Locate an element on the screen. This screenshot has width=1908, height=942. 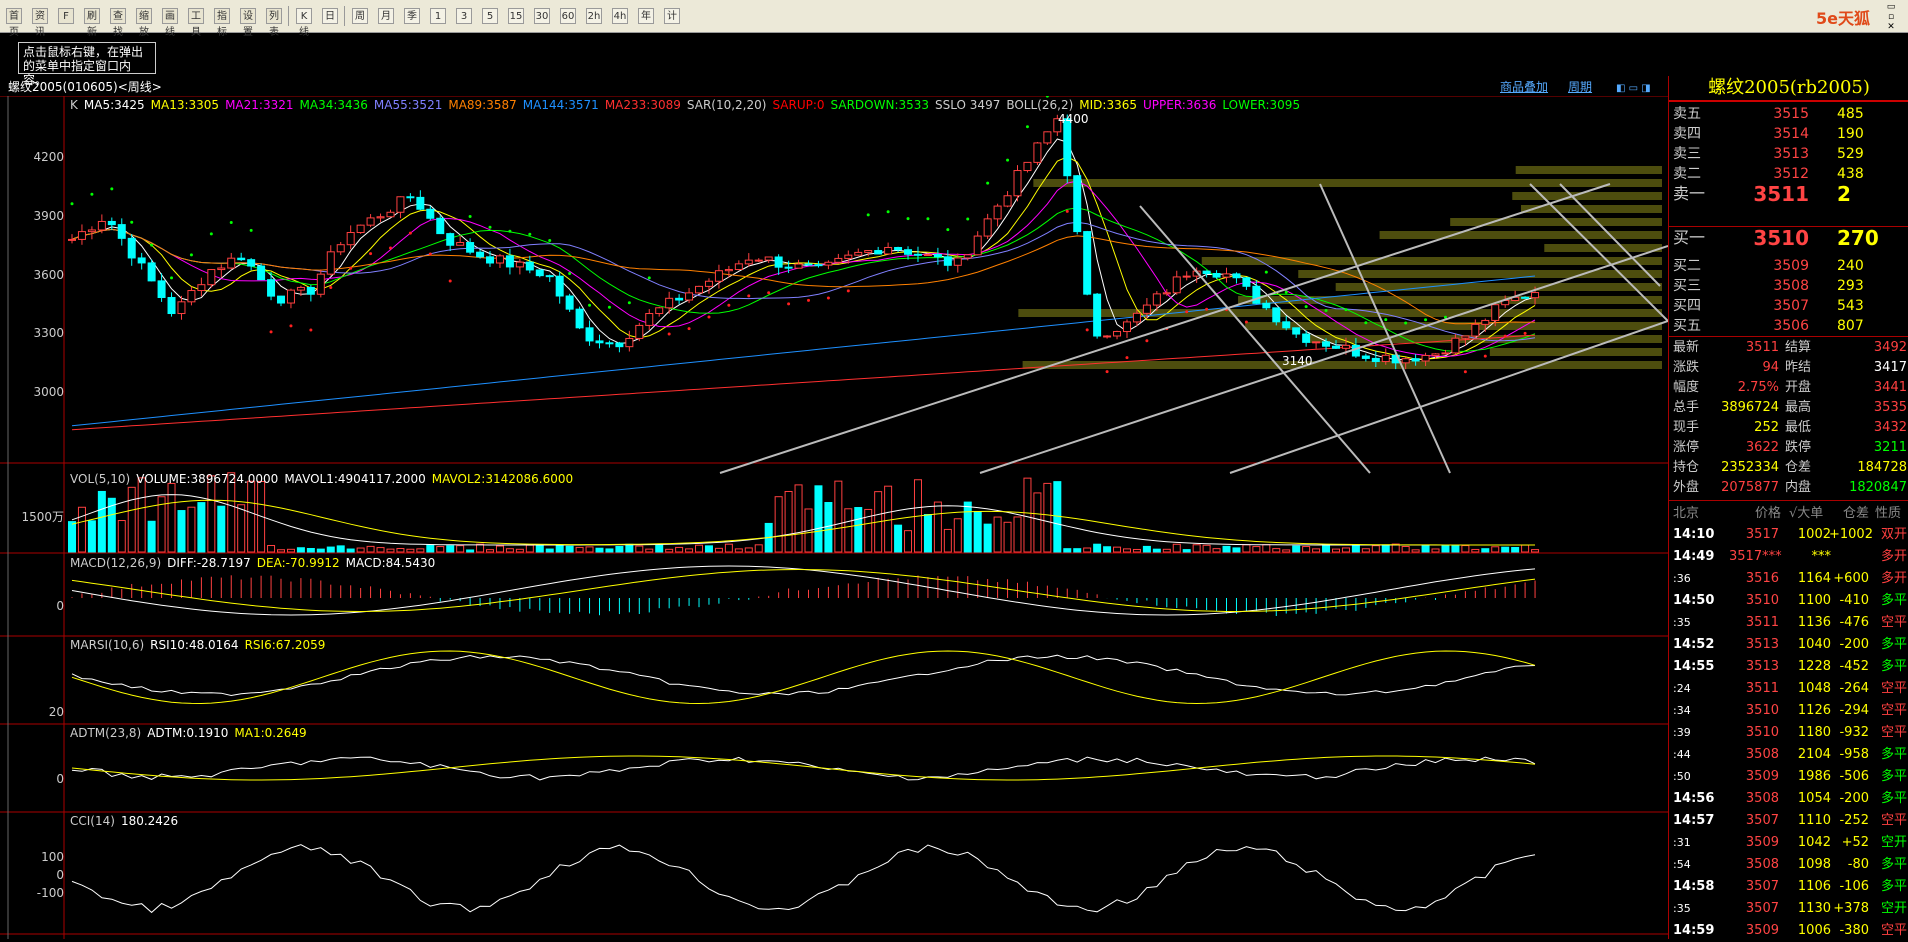
toolbar-button-3: 刷新 is located at coordinates (92, 23).